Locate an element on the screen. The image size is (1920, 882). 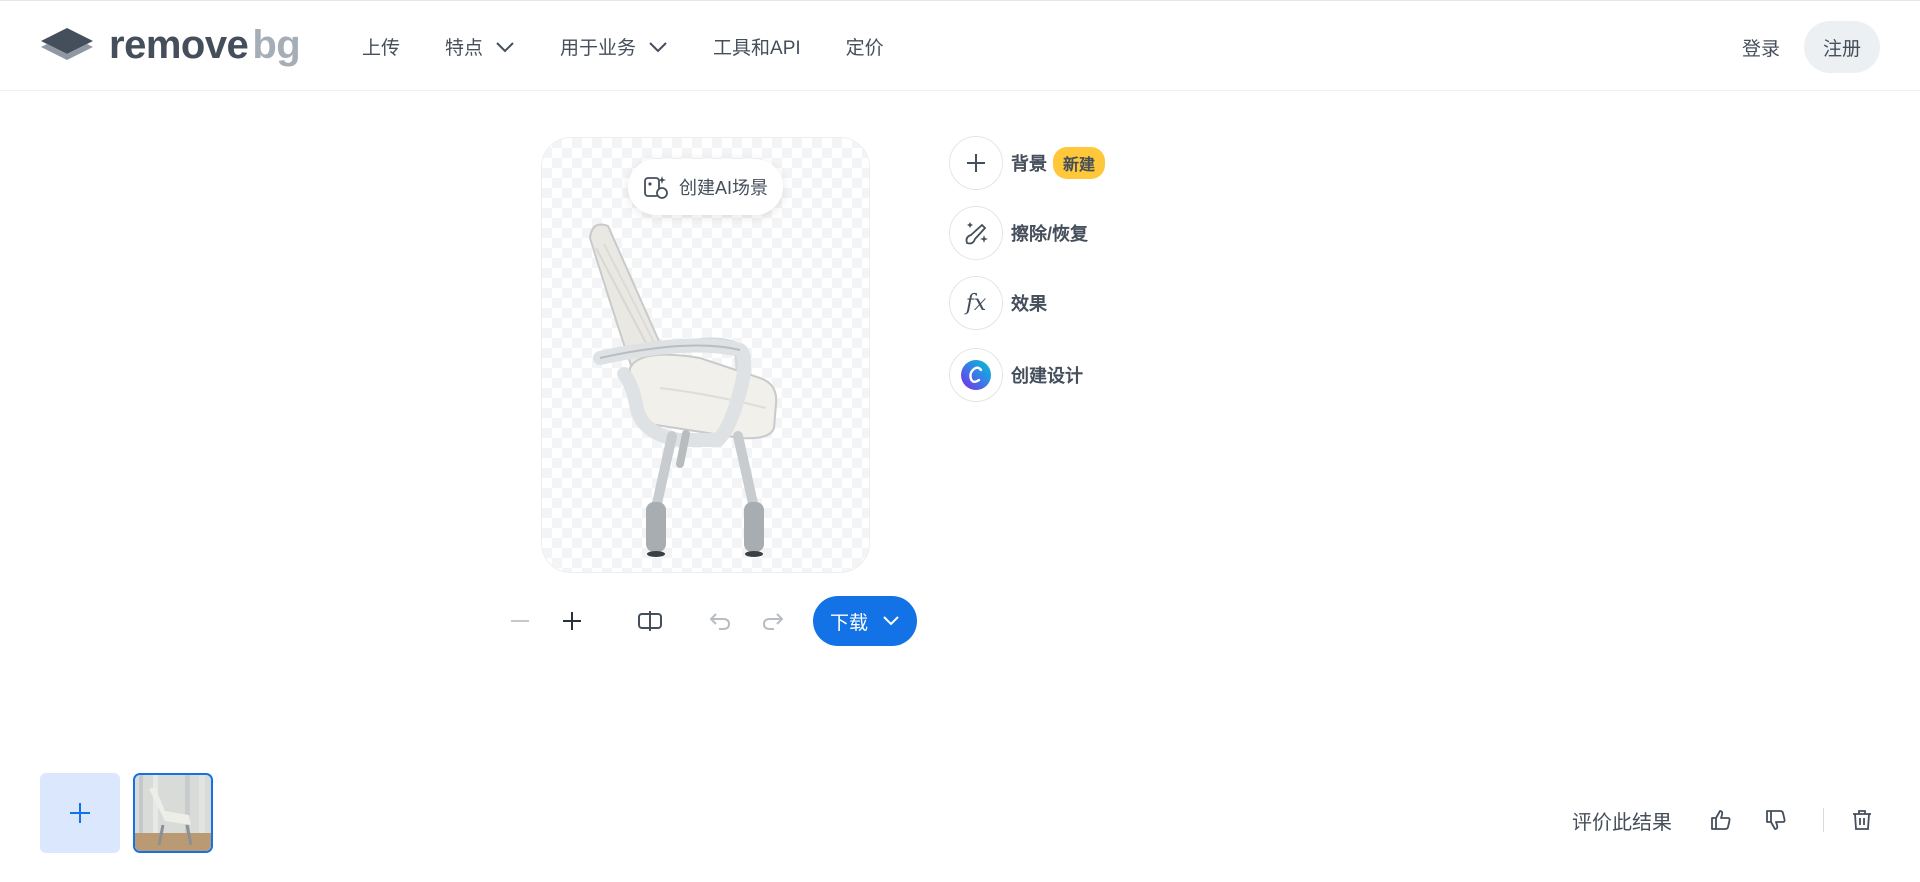
thumbs-up-icon is located at coordinates (1721, 820).